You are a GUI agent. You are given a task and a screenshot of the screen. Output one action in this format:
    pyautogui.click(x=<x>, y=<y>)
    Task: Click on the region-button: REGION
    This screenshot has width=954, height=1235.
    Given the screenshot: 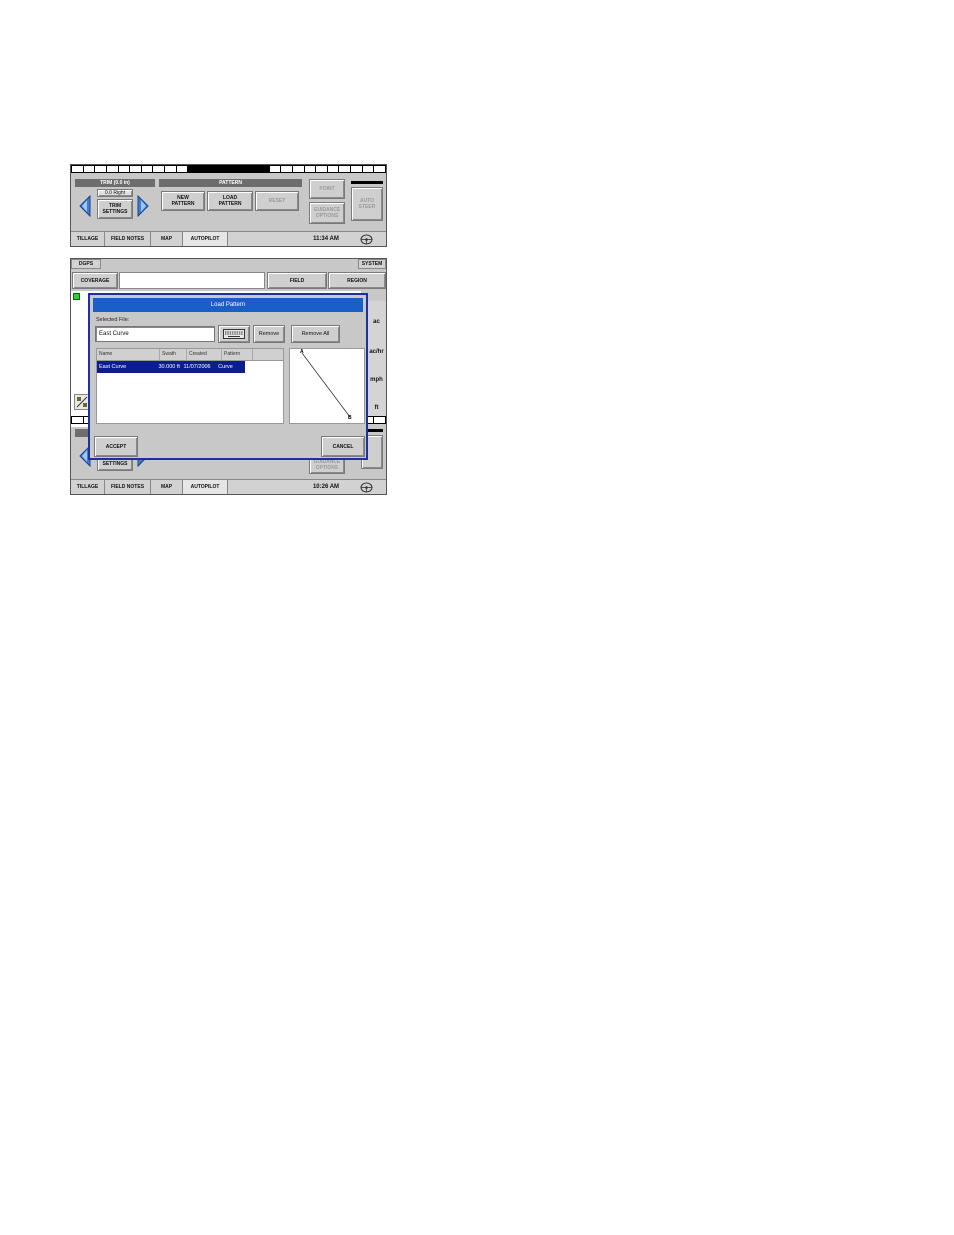 What is the action you would take?
    pyautogui.click(x=357, y=280)
    